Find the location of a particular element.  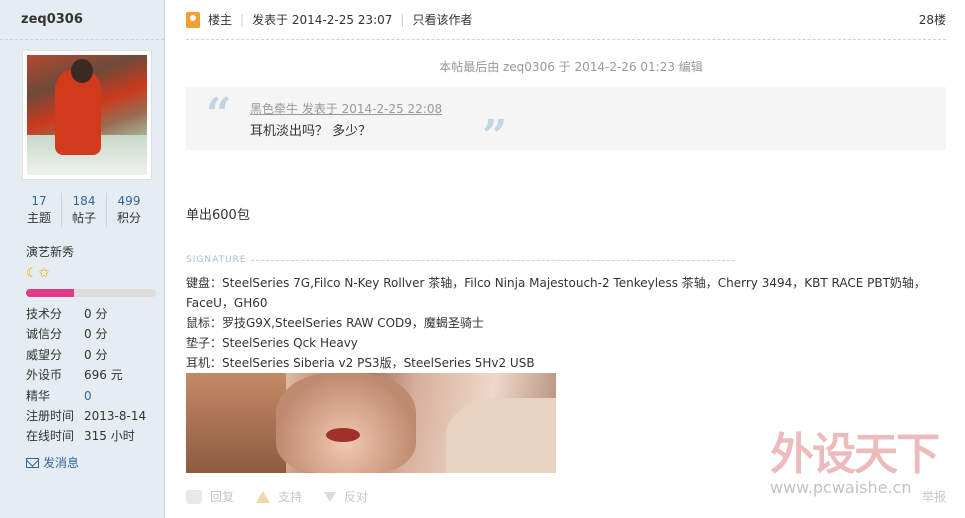

role-label: 楼主 is located at coordinates (220, 20).